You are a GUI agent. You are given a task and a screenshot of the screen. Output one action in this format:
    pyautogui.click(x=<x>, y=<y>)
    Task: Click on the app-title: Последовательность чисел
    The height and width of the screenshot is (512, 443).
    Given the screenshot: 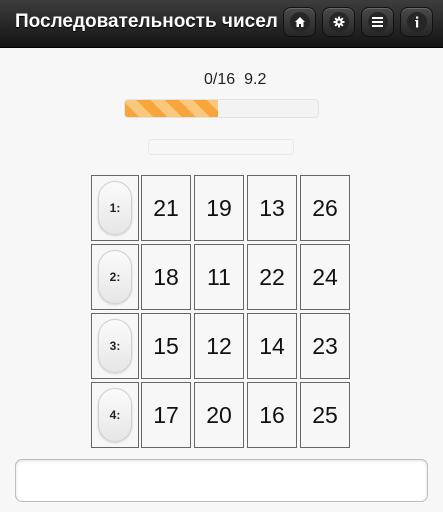 What is the action you would take?
    pyautogui.click(x=146, y=21)
    